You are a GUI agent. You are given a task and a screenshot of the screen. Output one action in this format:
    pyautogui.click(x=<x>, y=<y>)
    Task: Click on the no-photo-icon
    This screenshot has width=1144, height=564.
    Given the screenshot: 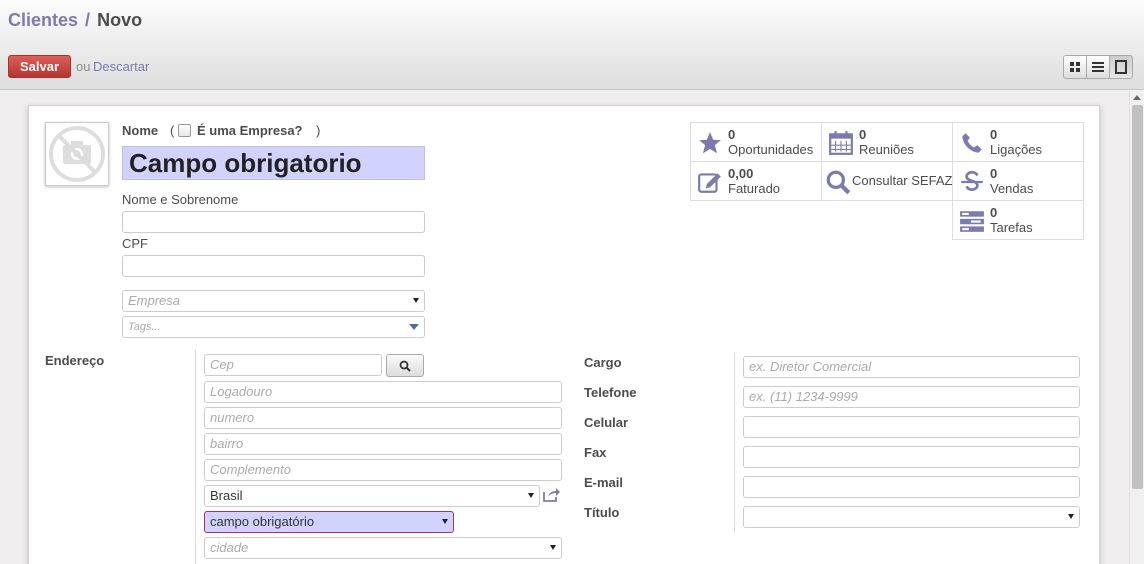 What is the action you would take?
    pyautogui.click(x=77, y=154)
    